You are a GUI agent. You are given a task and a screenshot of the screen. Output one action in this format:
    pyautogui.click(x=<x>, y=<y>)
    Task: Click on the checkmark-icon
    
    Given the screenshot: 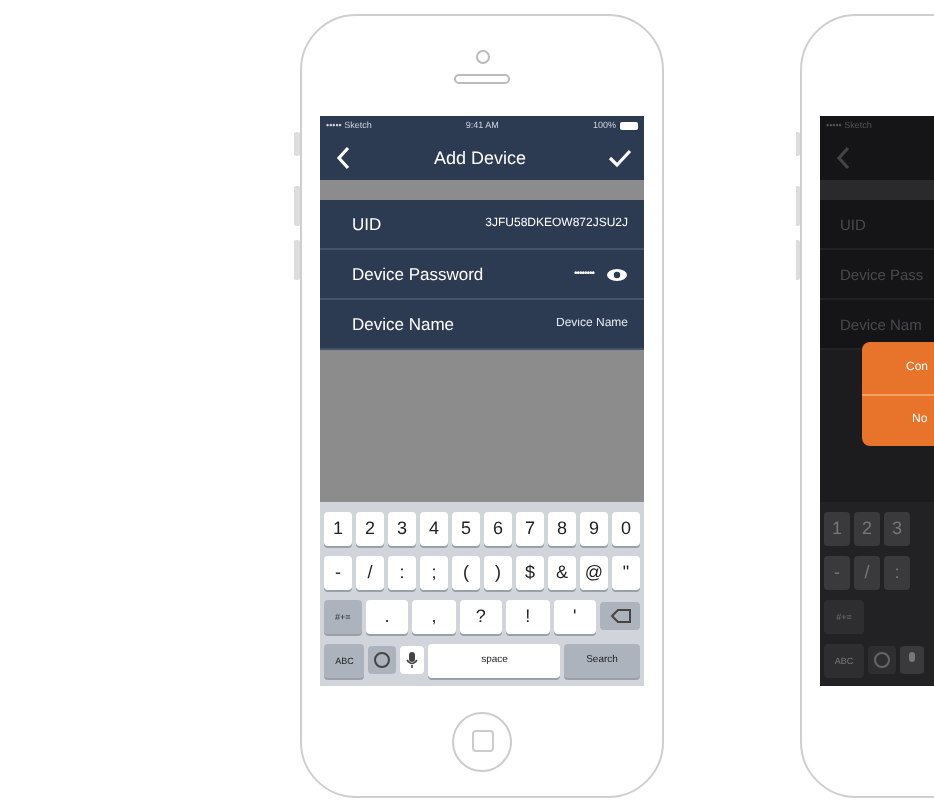 What is the action you would take?
    pyautogui.click(x=620, y=157)
    